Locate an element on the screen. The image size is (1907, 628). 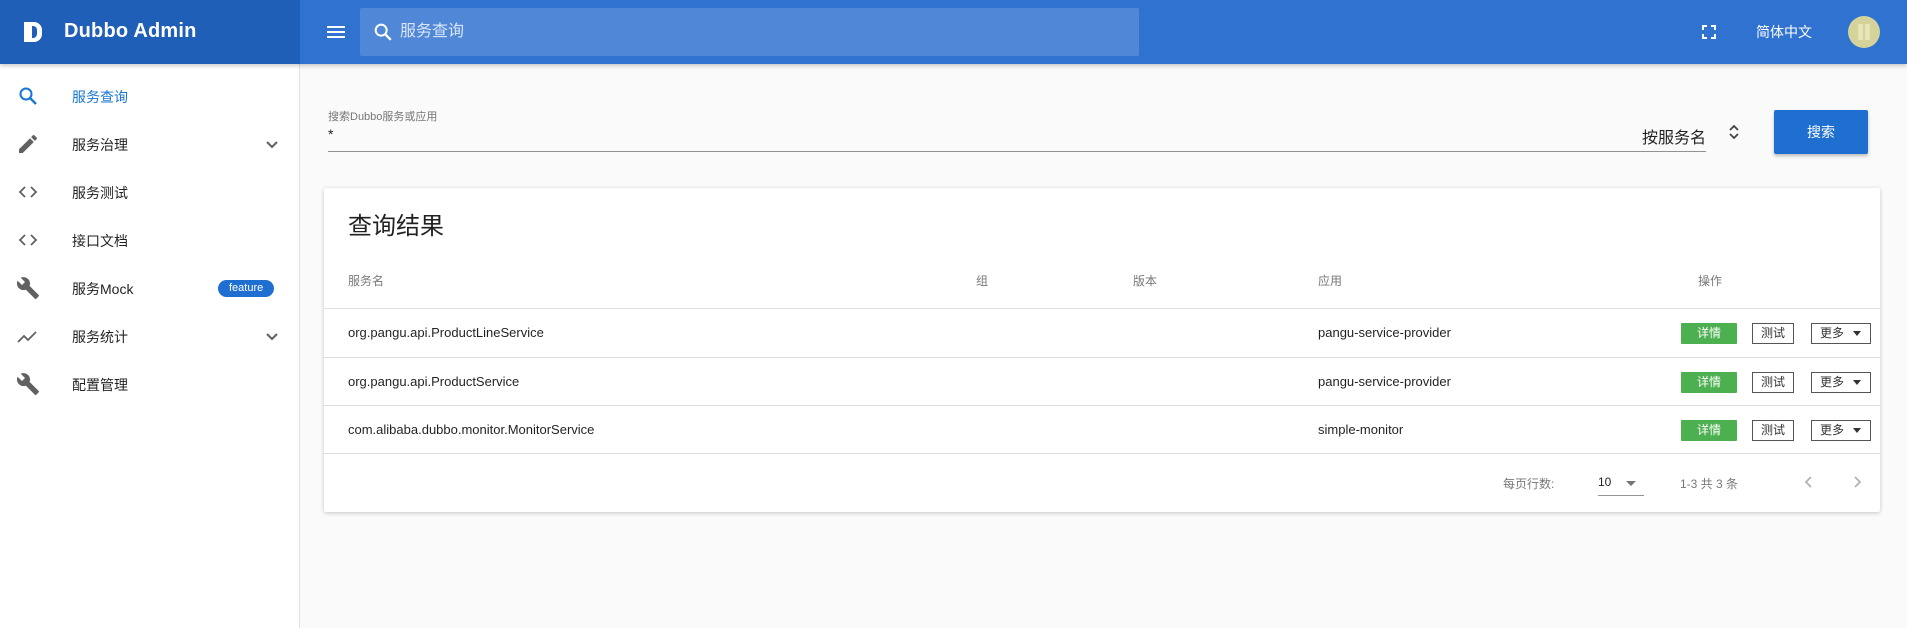
search-type-select: 按服务名 is located at coordinates (1663, 138).